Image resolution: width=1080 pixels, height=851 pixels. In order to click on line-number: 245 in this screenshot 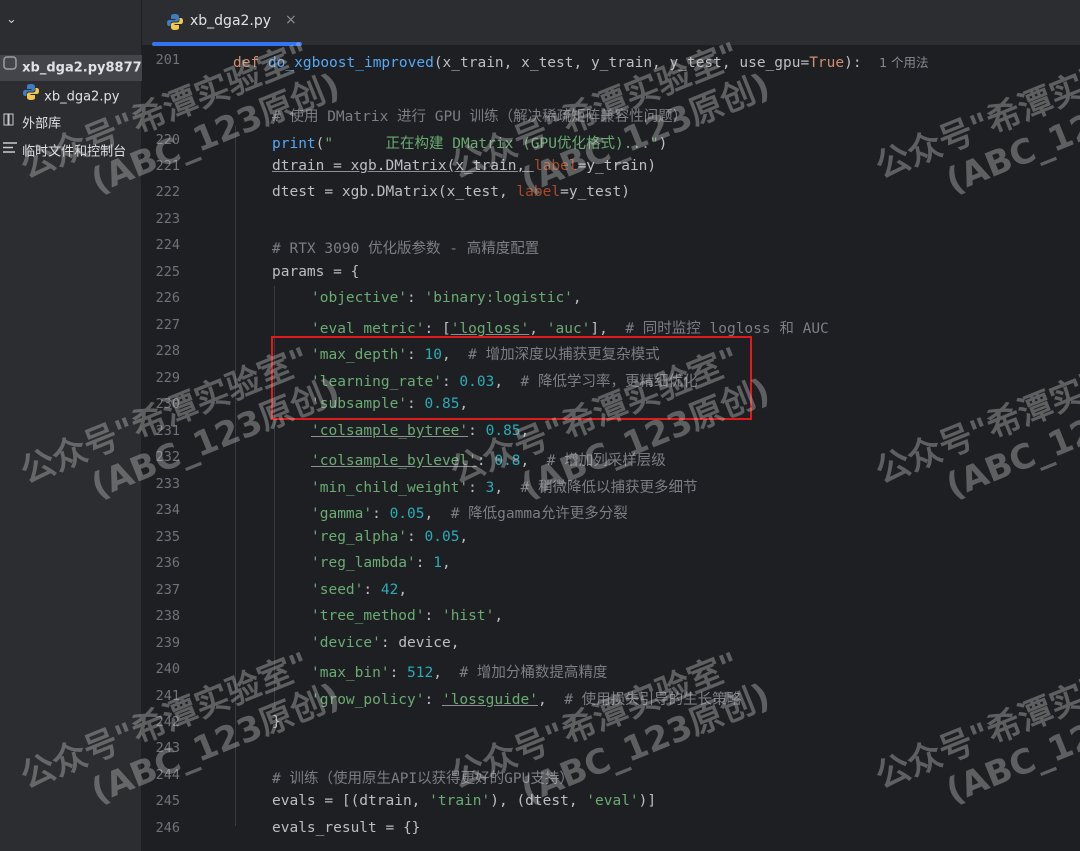, I will do `click(167, 801)`.